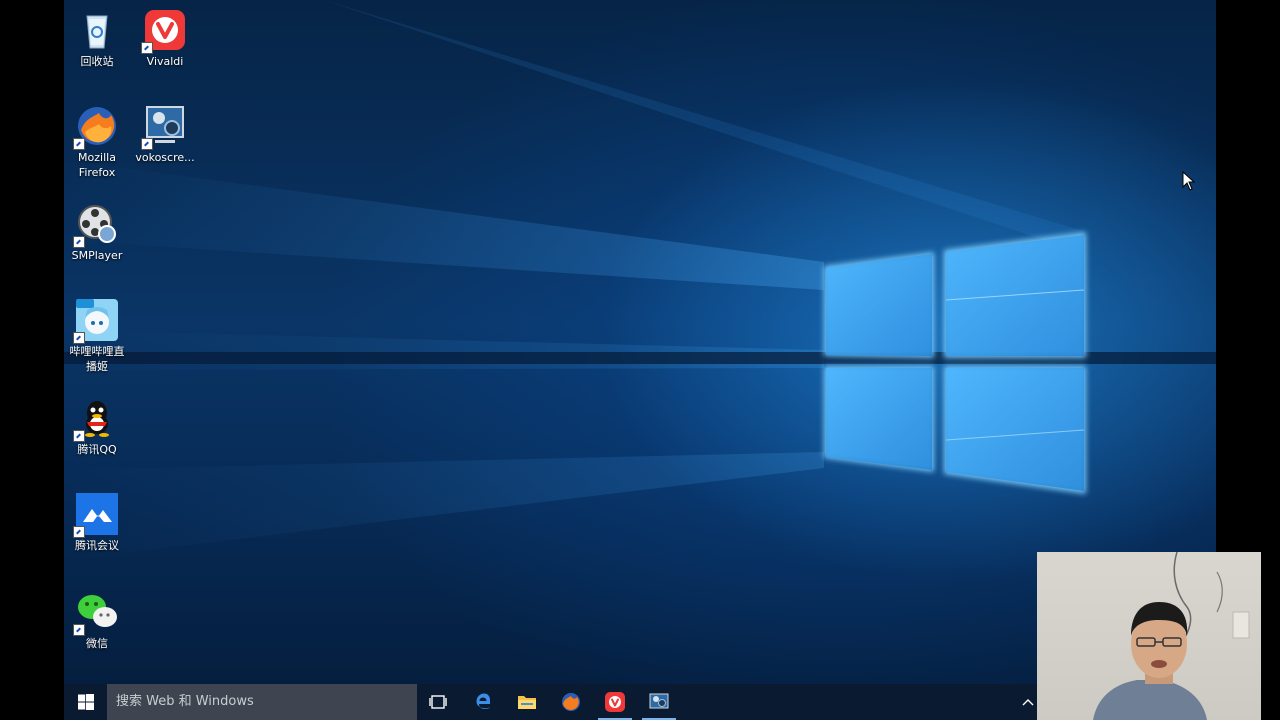 This screenshot has height=720, width=1280. I want to click on taskbar-edge-button, so click(483, 702).